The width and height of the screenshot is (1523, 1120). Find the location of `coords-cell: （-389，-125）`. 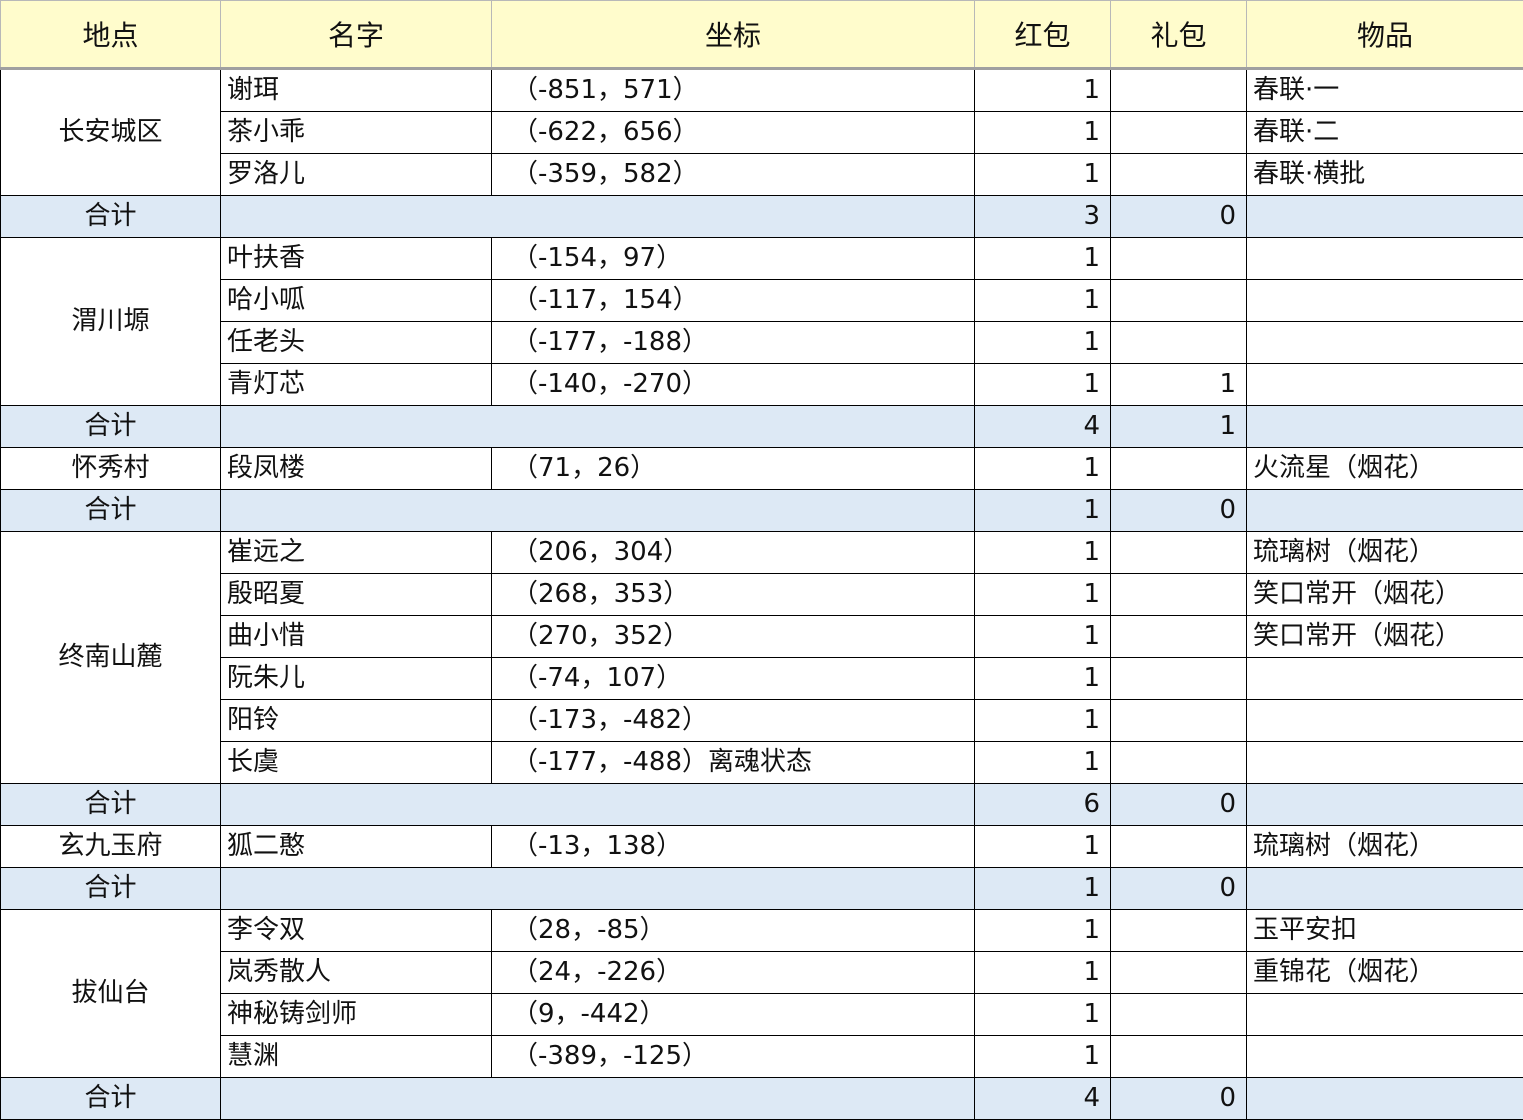

coords-cell: （-389，-125） is located at coordinates (733, 1057).